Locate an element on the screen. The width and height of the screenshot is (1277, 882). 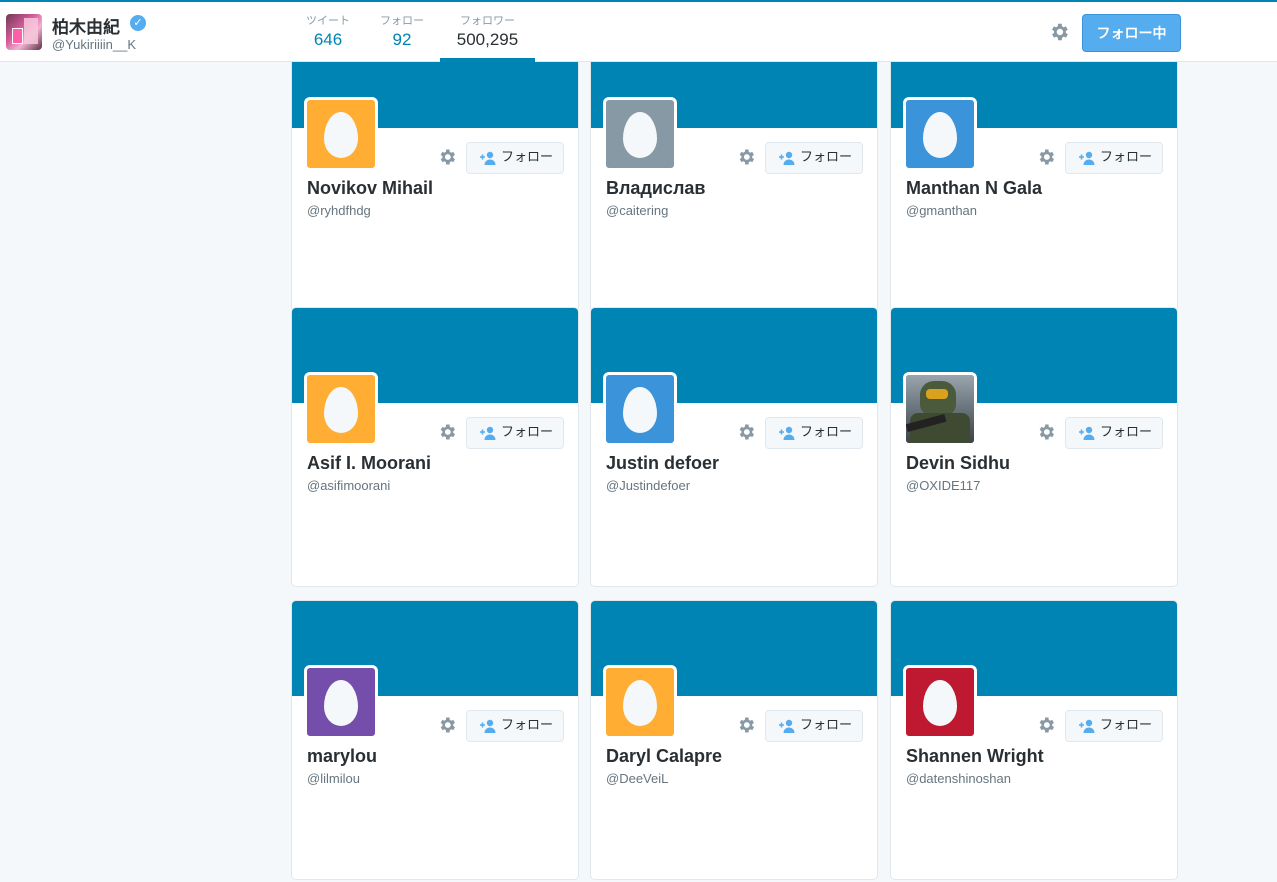
user-name: Daryl Calapre is located at coordinates (664, 756).